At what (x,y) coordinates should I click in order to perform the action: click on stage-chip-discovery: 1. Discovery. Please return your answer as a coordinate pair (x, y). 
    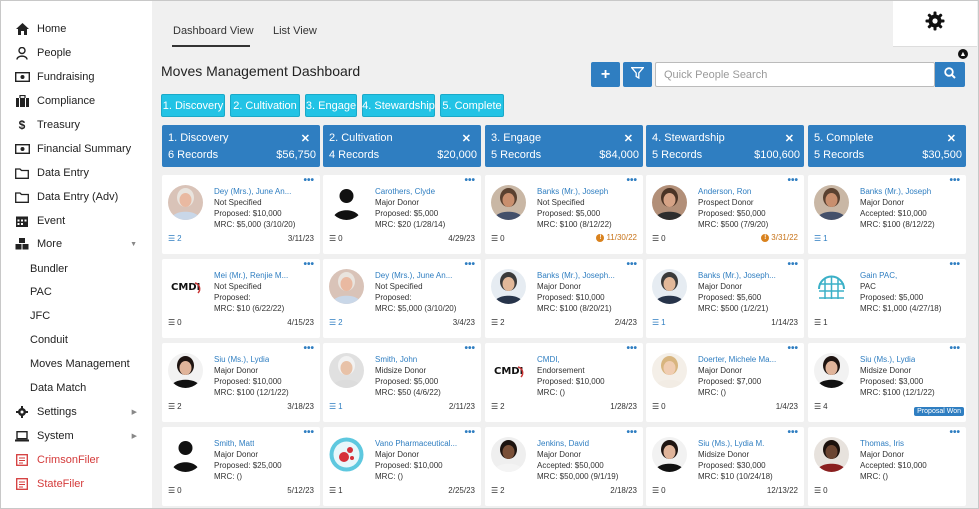
    Looking at the image, I should click on (193, 105).